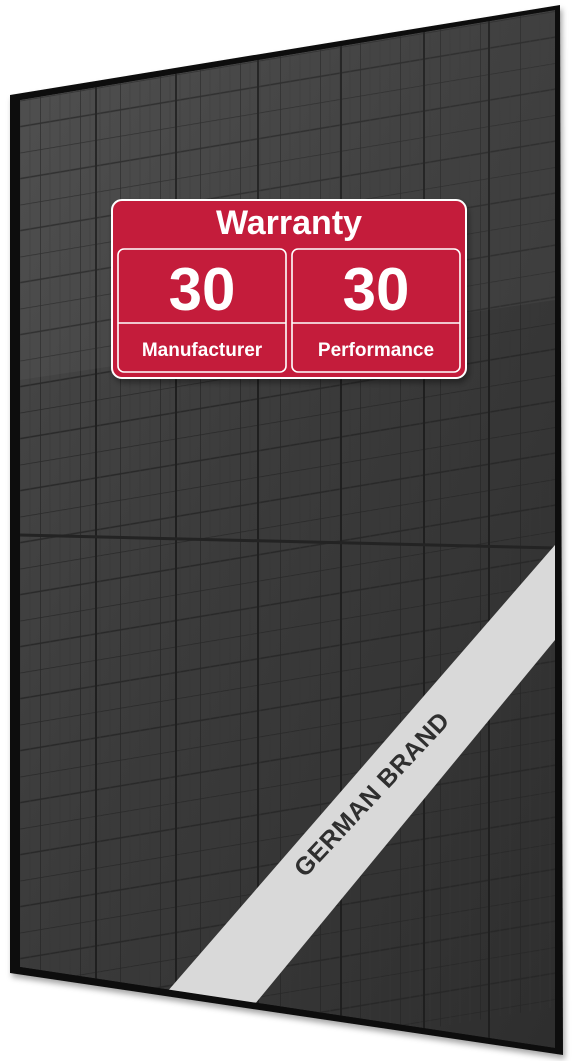  Describe the element at coordinates (202, 350) in the screenshot. I see `manufacturer-label: Manufacturer` at that location.